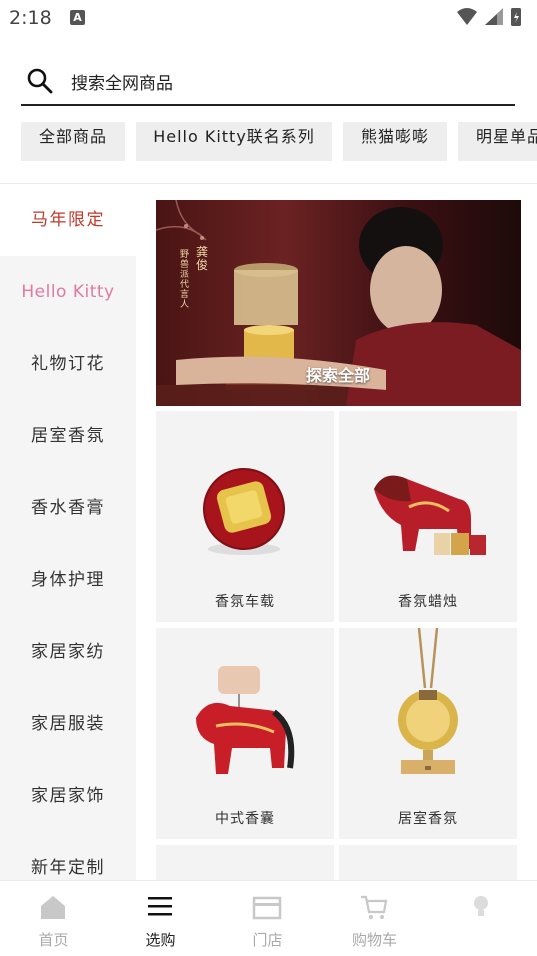 The width and height of the screenshot is (537, 956). Describe the element at coordinates (395, 141) in the screenshot. I see `chip-panda: 熊猫嘭嘭` at that location.